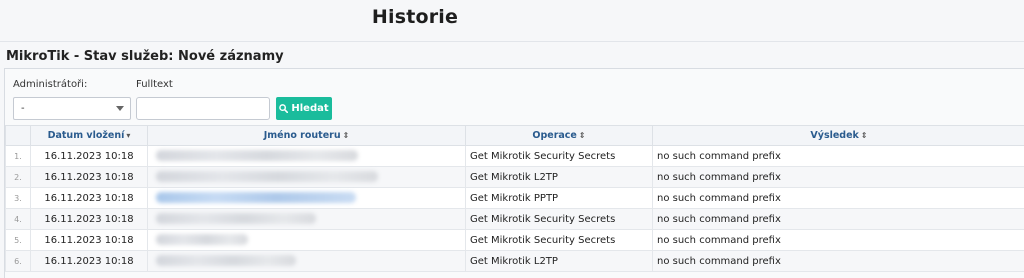 Image resolution: width=1024 pixels, height=278 pixels. What do you see at coordinates (203, 108) in the screenshot?
I see `fulltext-input` at bounding box center [203, 108].